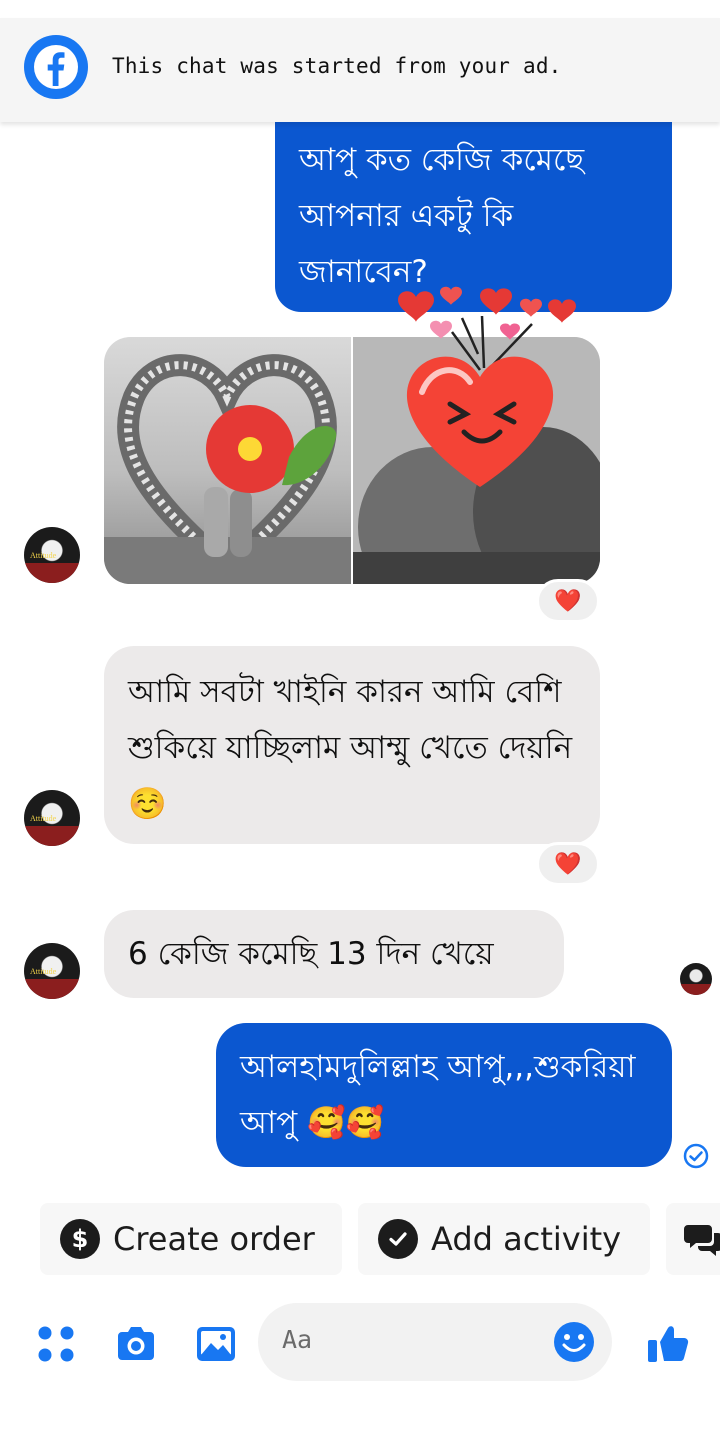  I want to click on received-message-bubble: 6 কেজি কমেছি 13 দিন খেয়ে, so click(334, 954).